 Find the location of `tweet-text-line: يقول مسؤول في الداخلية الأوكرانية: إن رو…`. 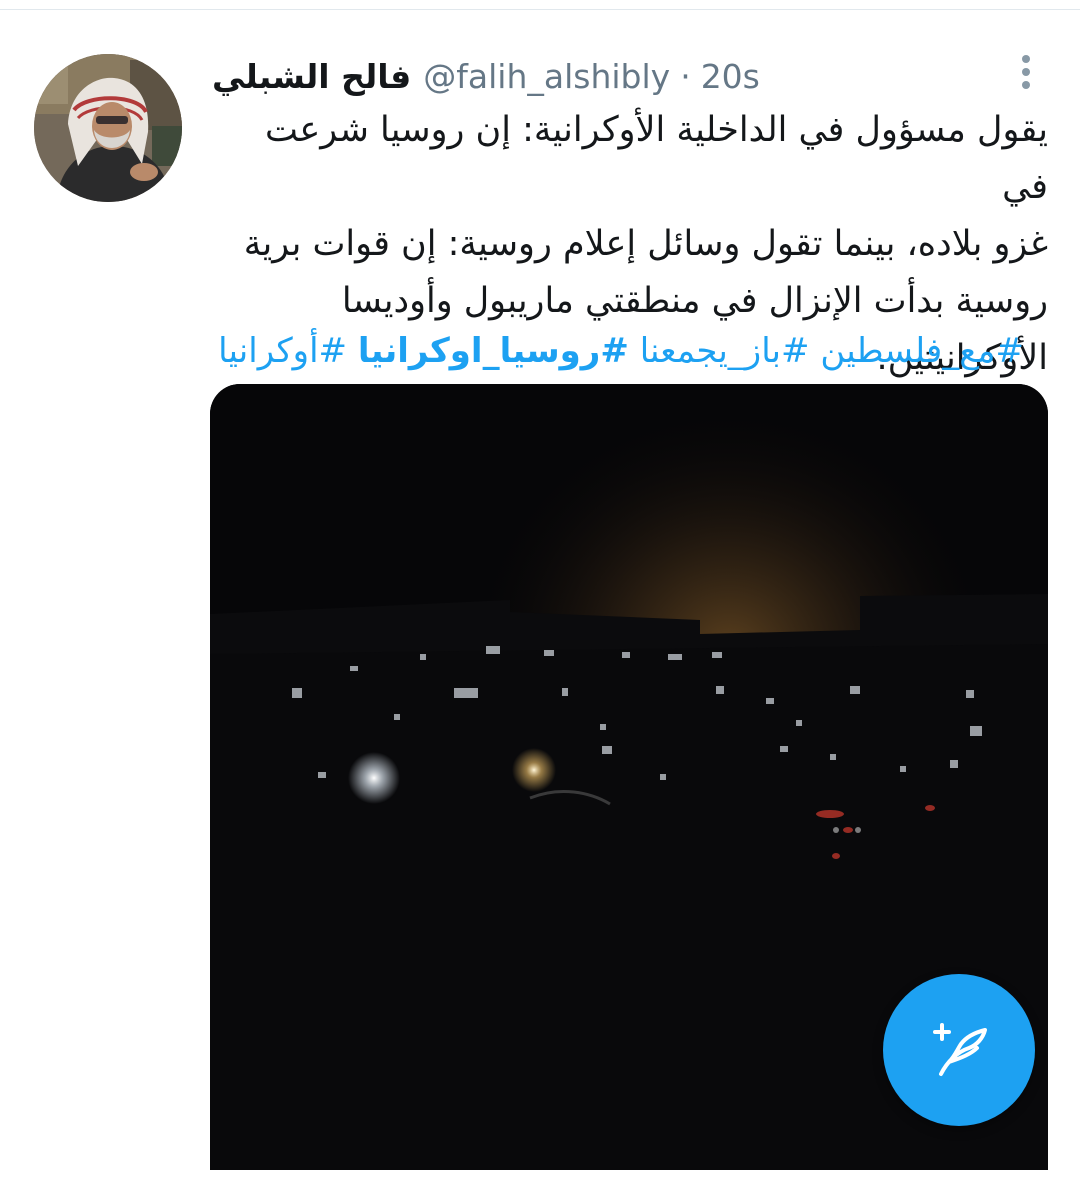

tweet-text-line: يقول مسؤول في الداخلية الأوكرانية: إن رو… is located at coordinates (656, 158).